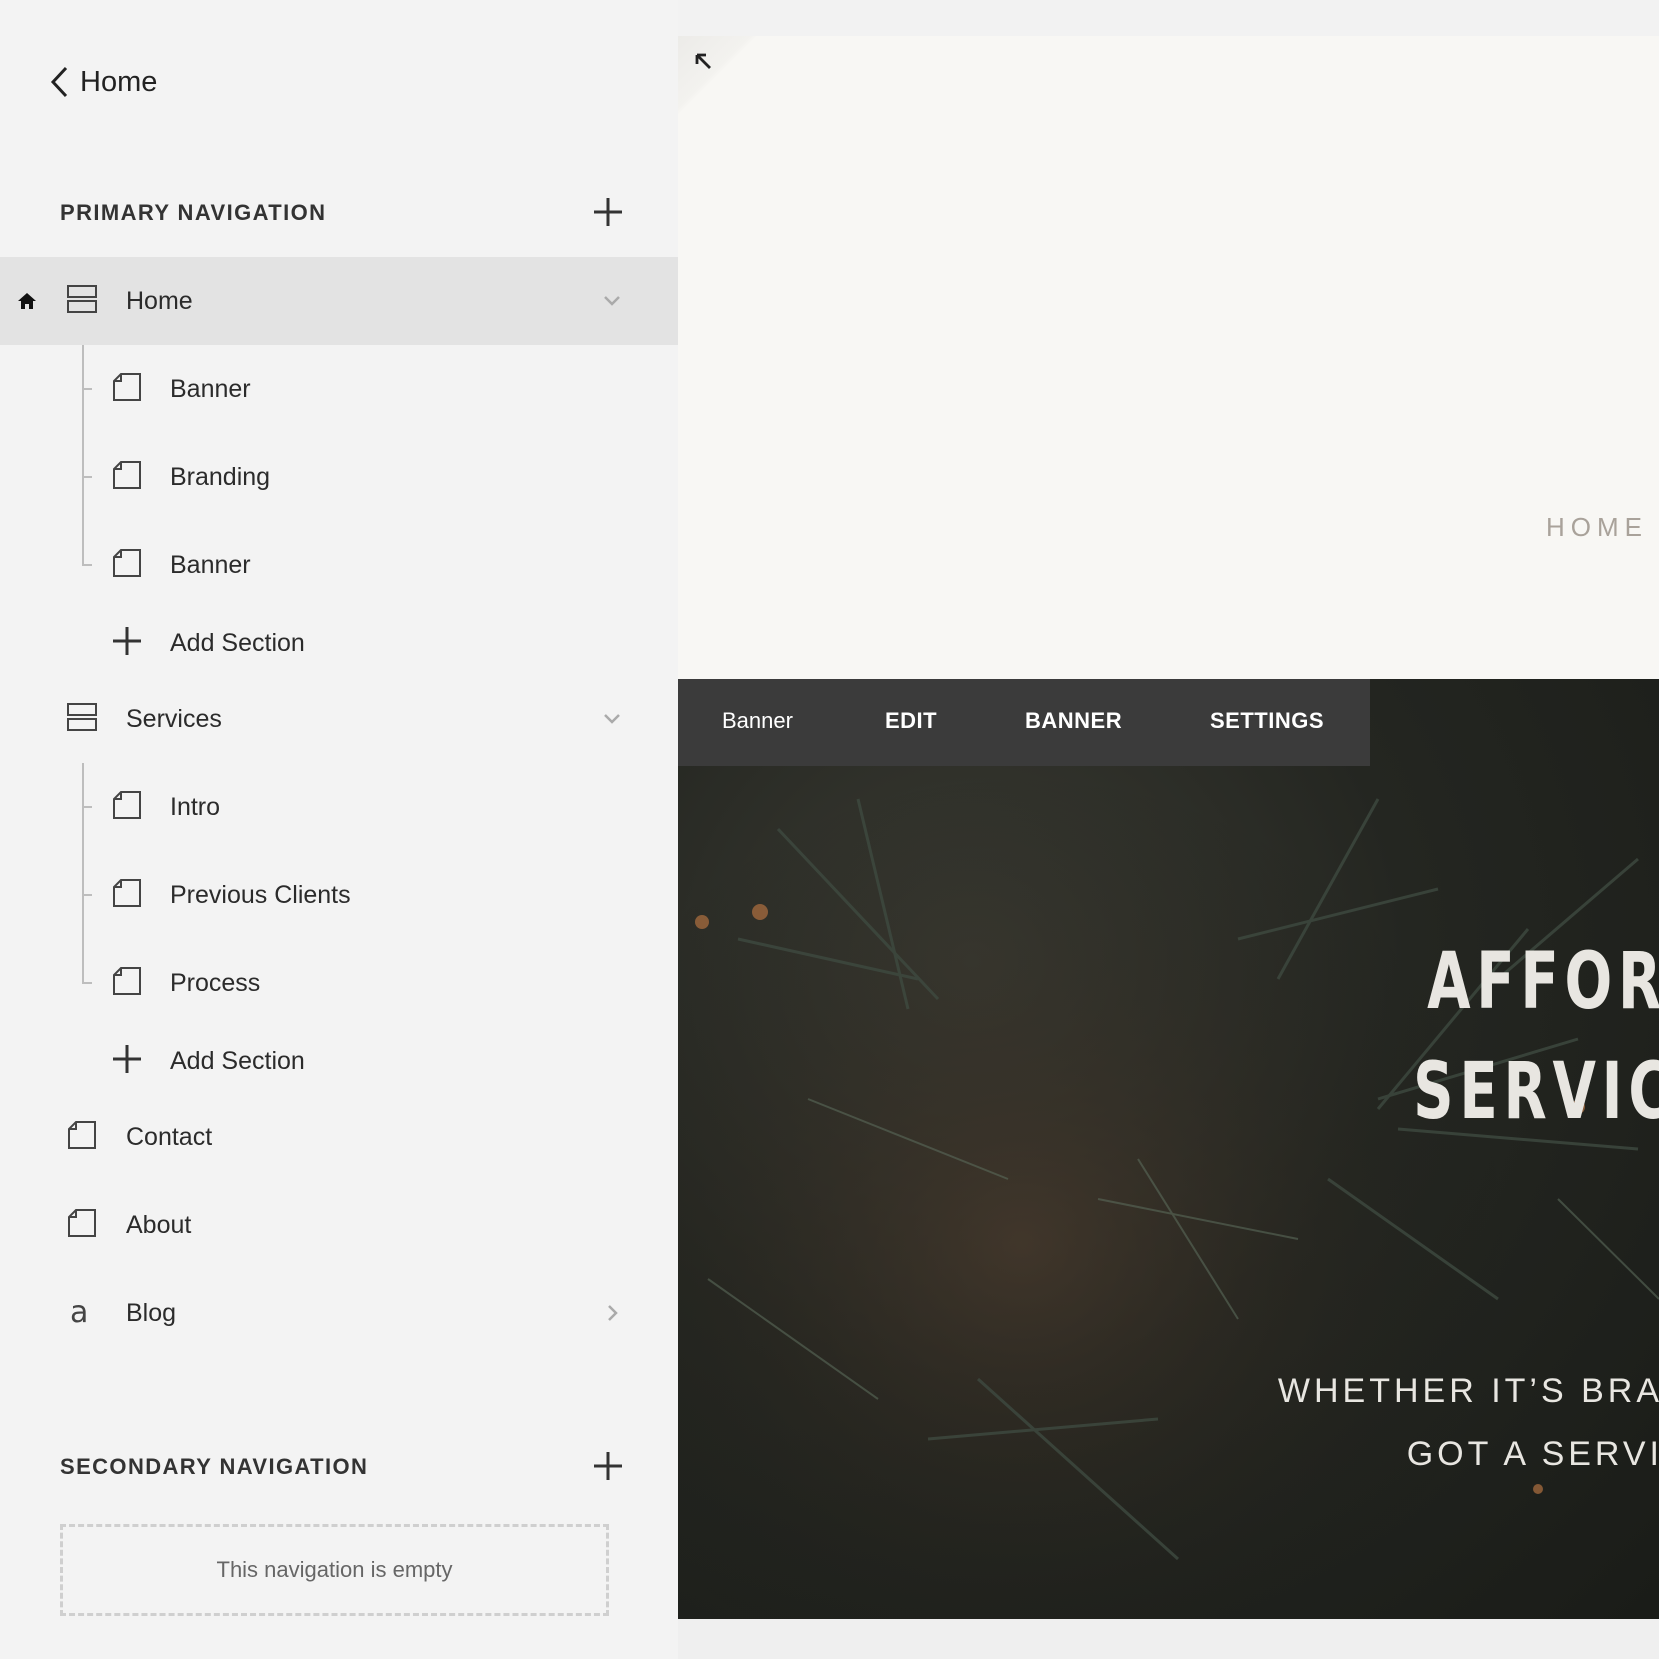 Image resolution: width=1659 pixels, height=1659 pixels. I want to click on empty-navigation-text: This navigation is empty, so click(334, 1569).